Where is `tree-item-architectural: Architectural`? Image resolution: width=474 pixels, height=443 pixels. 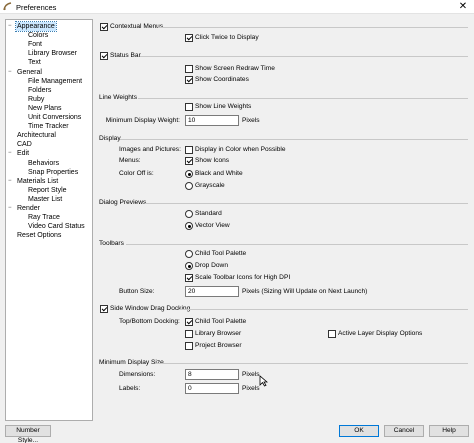
tree-item-architectural: Architectural is located at coordinates (36, 135).